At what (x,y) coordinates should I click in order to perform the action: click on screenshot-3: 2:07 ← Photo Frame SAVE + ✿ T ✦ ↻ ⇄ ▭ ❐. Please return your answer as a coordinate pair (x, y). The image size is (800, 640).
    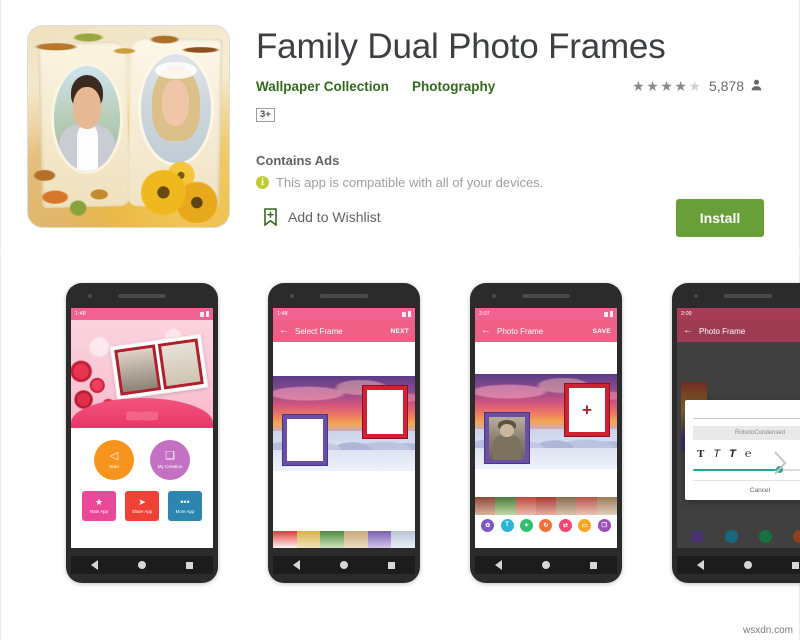
    Looking at the image, I should click on (546, 433).